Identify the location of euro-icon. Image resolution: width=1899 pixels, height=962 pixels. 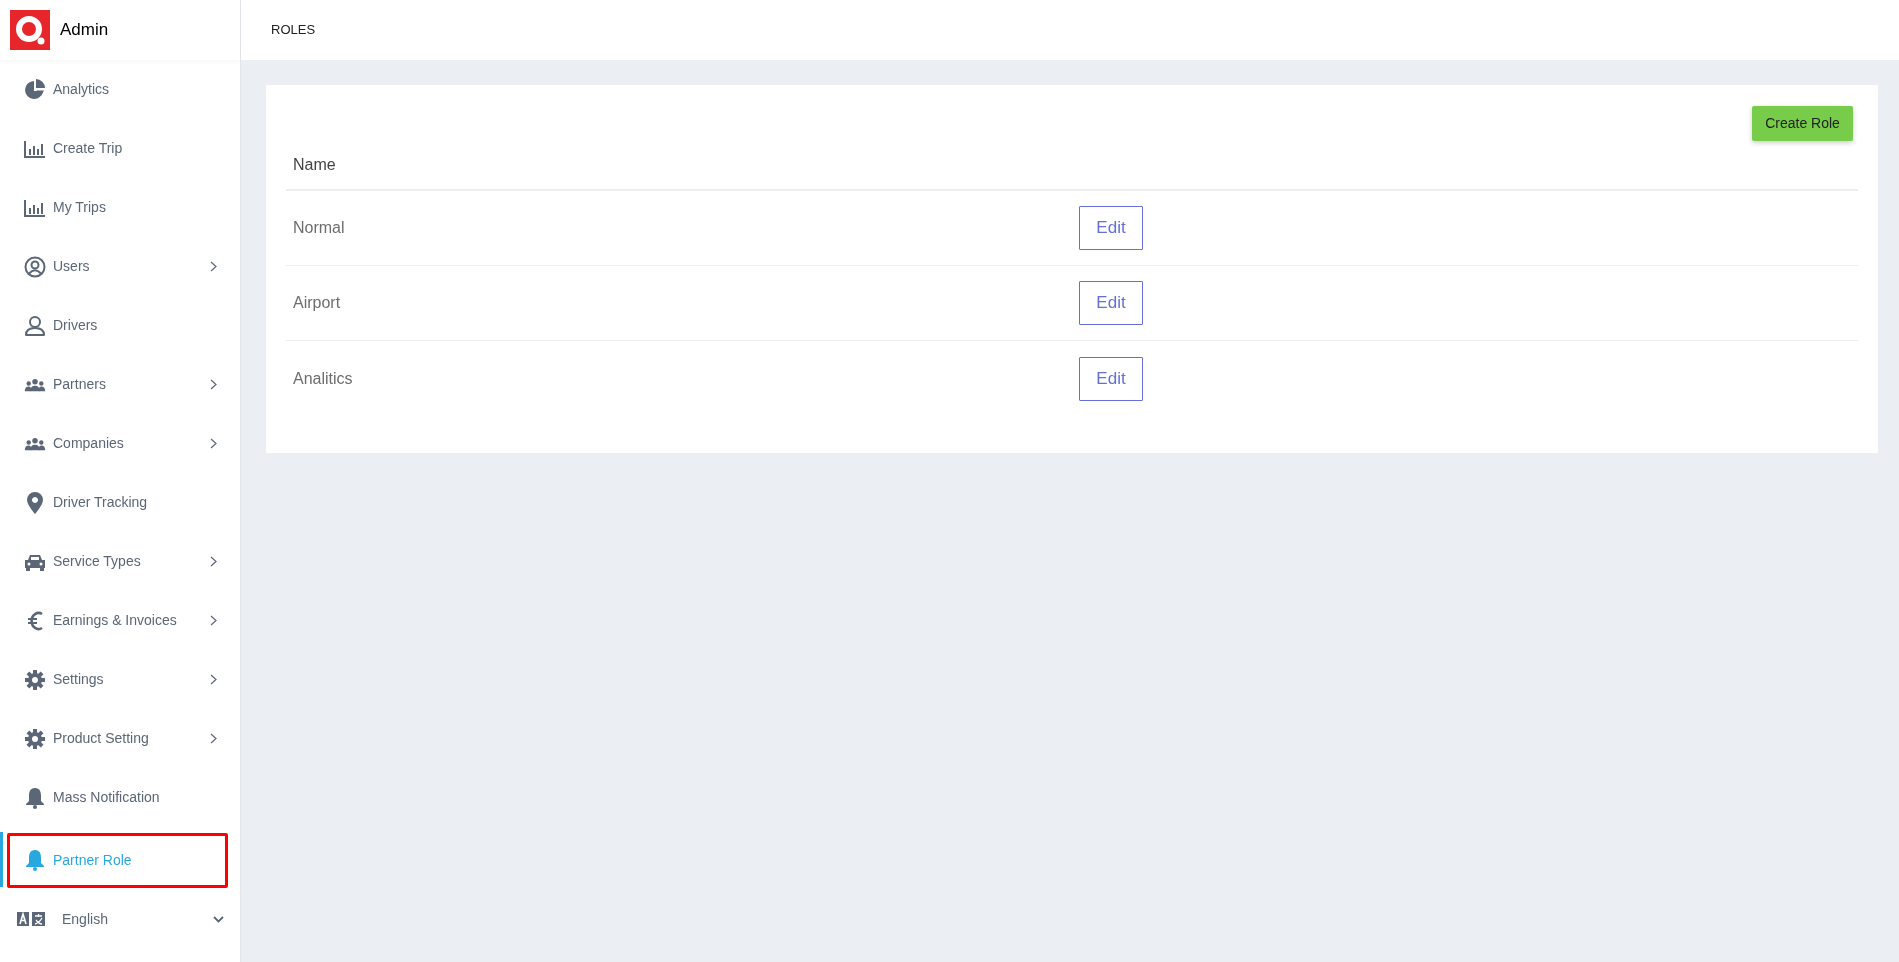
(35, 620).